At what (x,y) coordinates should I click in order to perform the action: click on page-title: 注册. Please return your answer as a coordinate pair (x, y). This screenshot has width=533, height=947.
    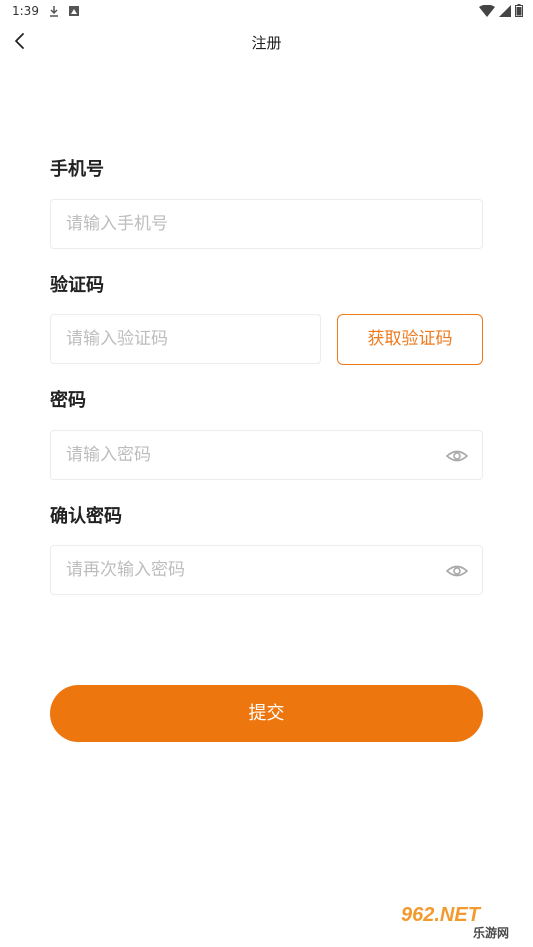
    Looking at the image, I should click on (266, 43).